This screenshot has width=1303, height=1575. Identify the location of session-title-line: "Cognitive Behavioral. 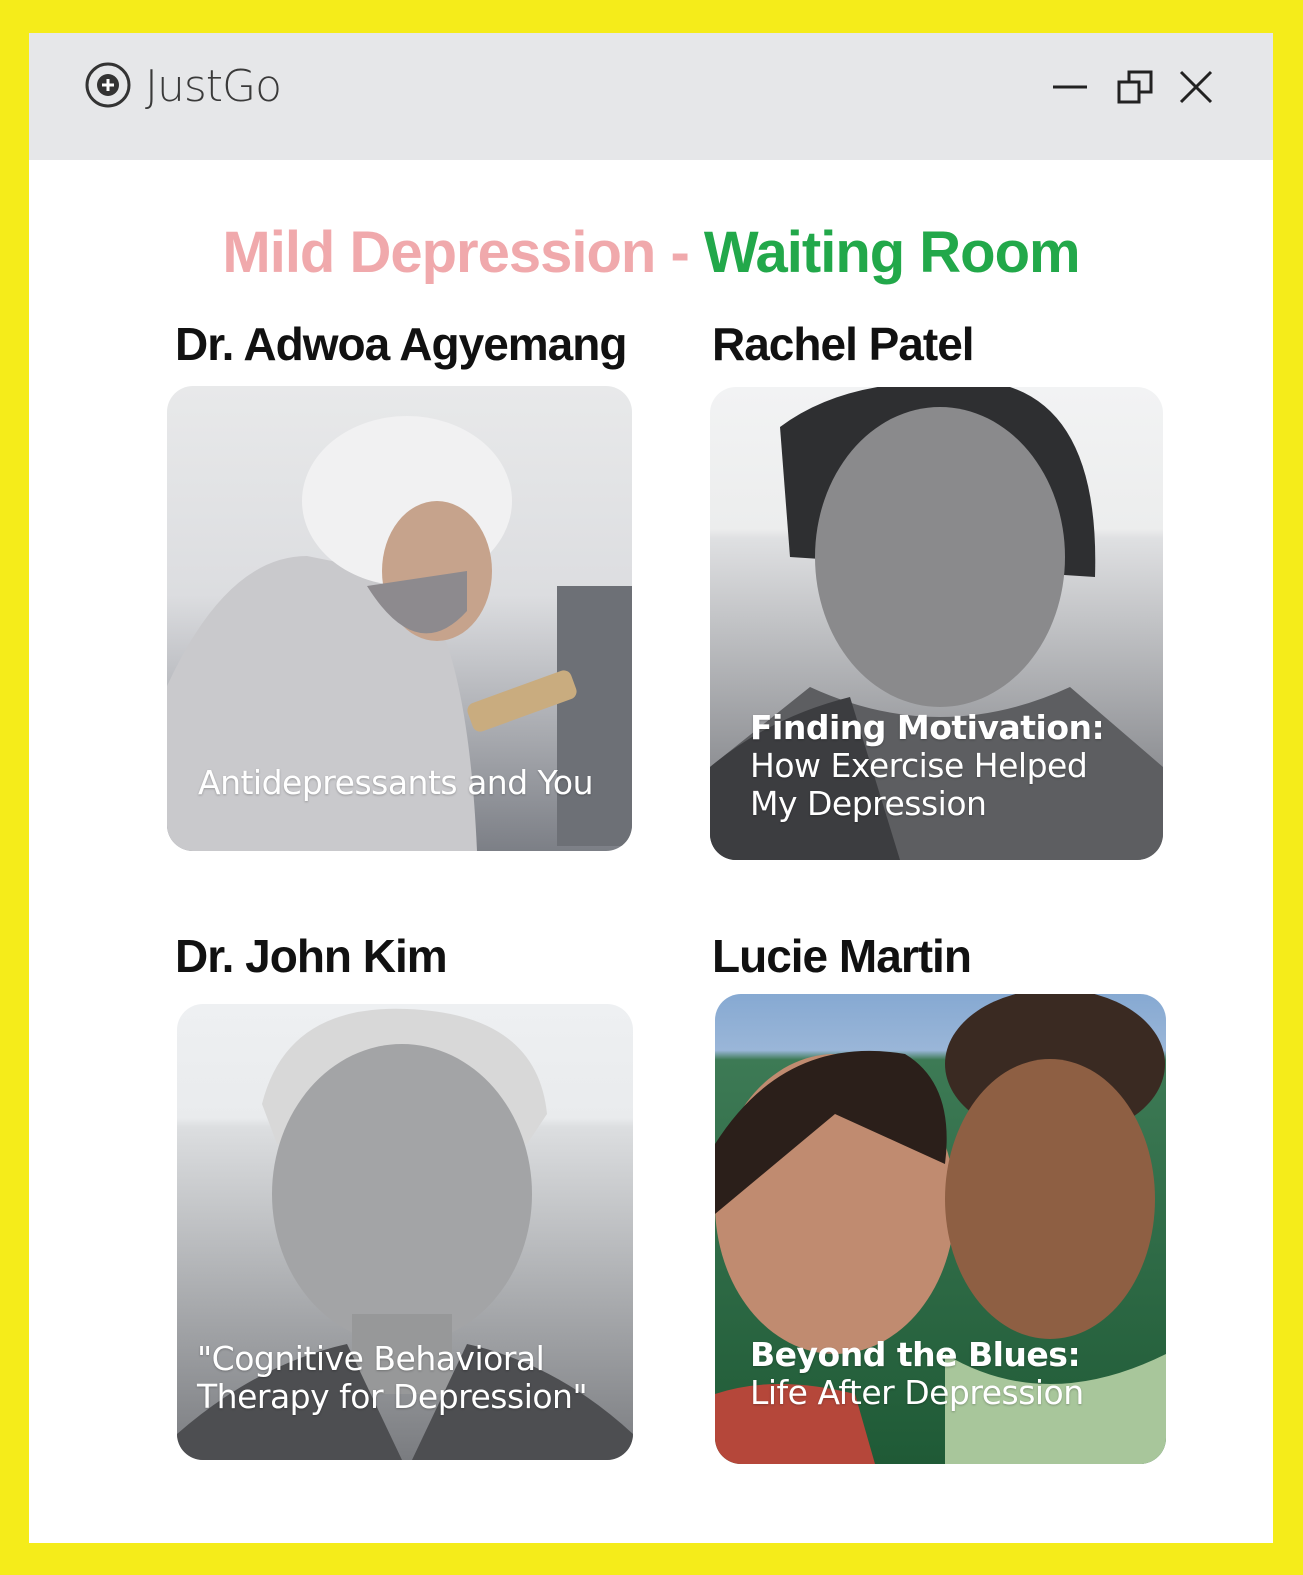
(371, 1358).